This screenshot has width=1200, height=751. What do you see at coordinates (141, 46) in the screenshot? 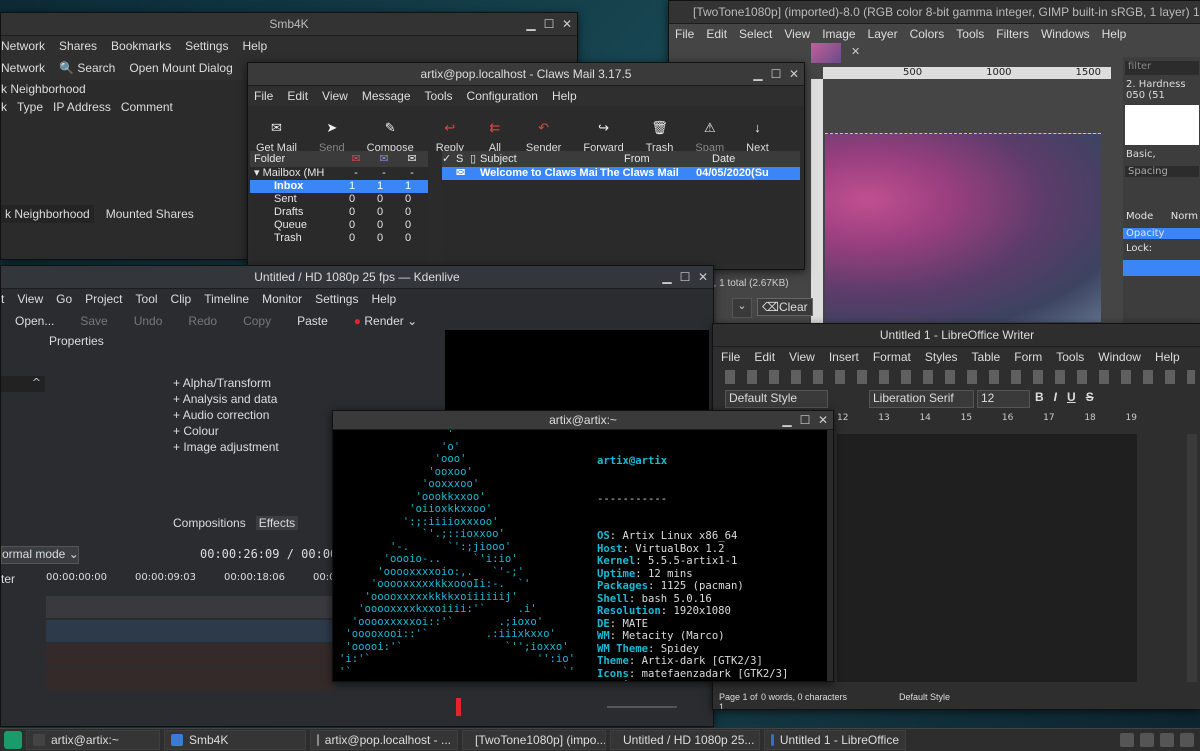
I see `menu-bookmarks: Bookmarks` at bounding box center [141, 46].